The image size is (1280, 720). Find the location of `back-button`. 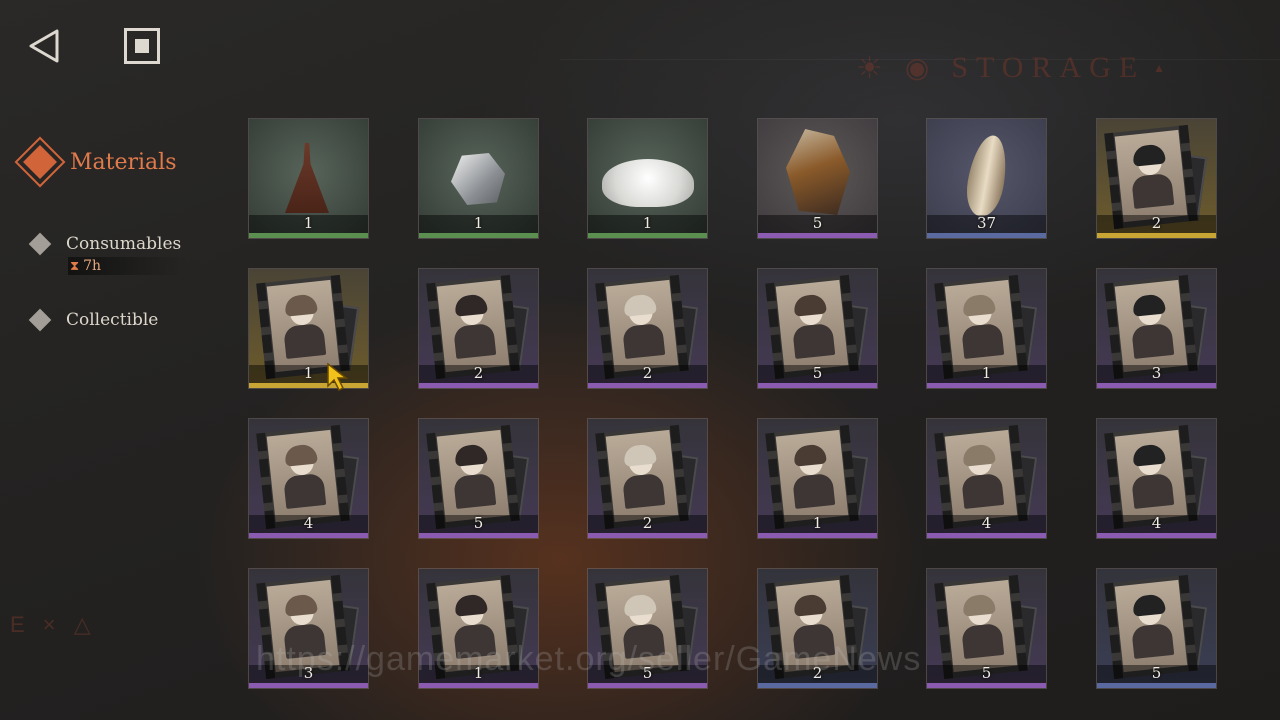

back-button is located at coordinates (44, 46).